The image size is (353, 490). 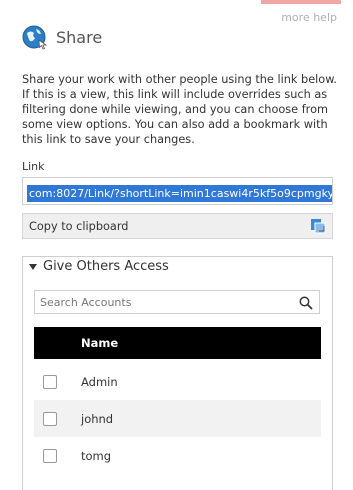 I want to click on share-header: Share, so click(x=62, y=37).